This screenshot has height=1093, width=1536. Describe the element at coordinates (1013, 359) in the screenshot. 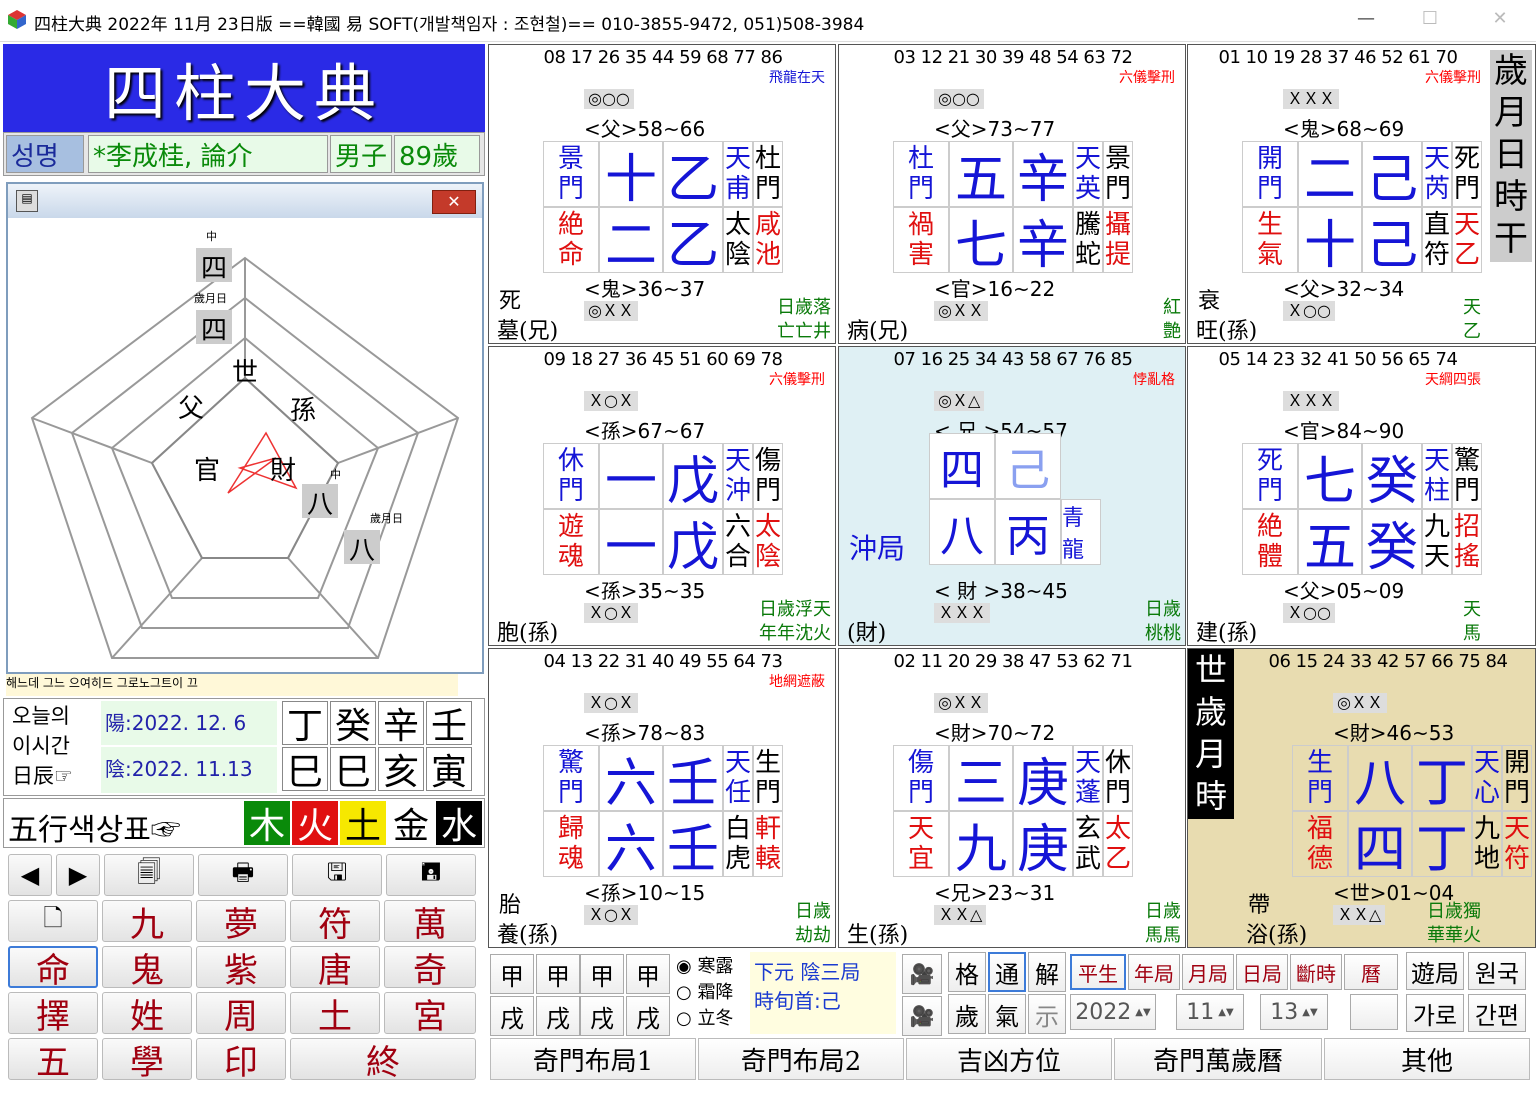

I see `palace-numbers: 07 16 25 34 43 58 67 76 85` at that location.